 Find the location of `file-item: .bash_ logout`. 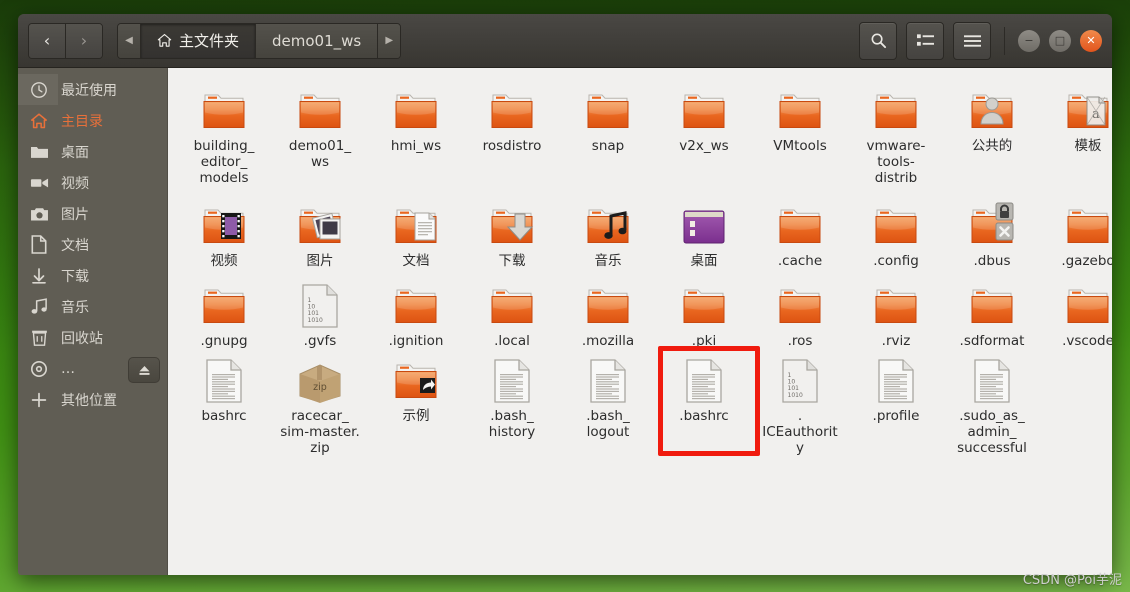

file-item: .bash_ logout is located at coordinates (608, 404).